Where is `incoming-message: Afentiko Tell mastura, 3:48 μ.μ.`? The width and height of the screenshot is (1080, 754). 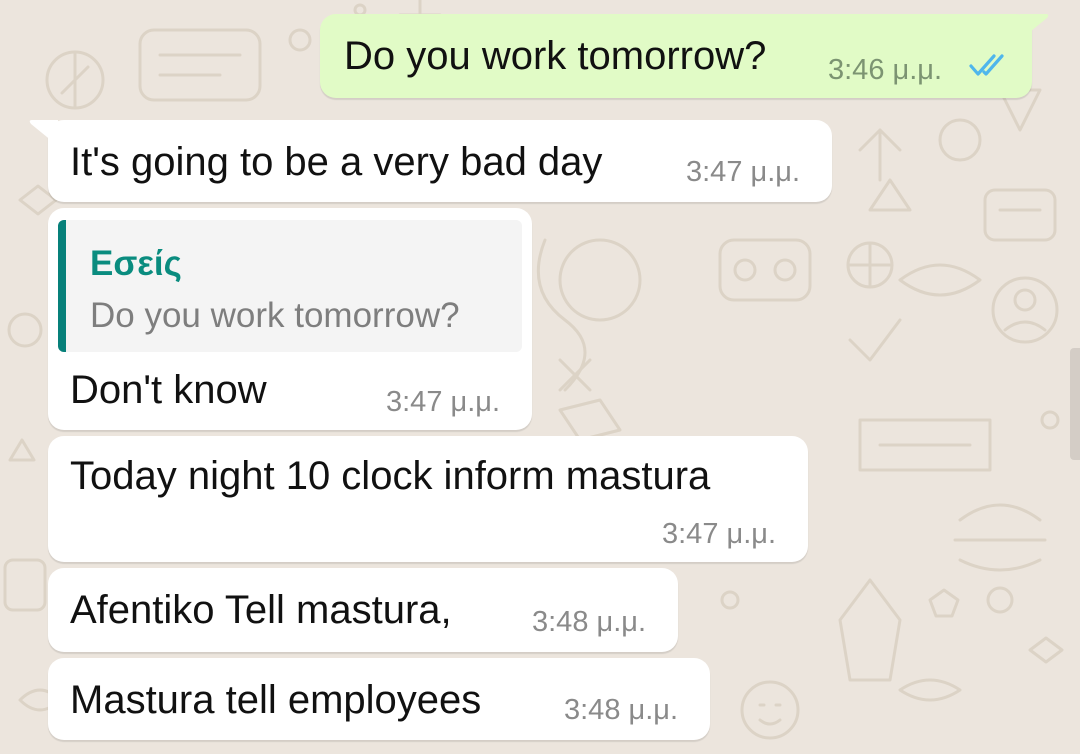 incoming-message: Afentiko Tell mastura, 3:48 μ.μ. is located at coordinates (363, 610).